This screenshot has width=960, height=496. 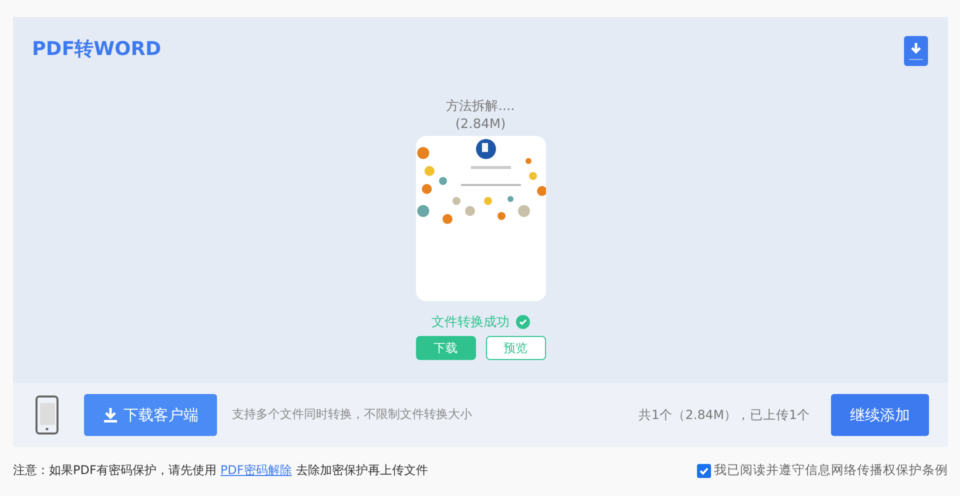 What do you see at coordinates (516, 348) in the screenshot?
I see `preview-button: 预览` at bounding box center [516, 348].